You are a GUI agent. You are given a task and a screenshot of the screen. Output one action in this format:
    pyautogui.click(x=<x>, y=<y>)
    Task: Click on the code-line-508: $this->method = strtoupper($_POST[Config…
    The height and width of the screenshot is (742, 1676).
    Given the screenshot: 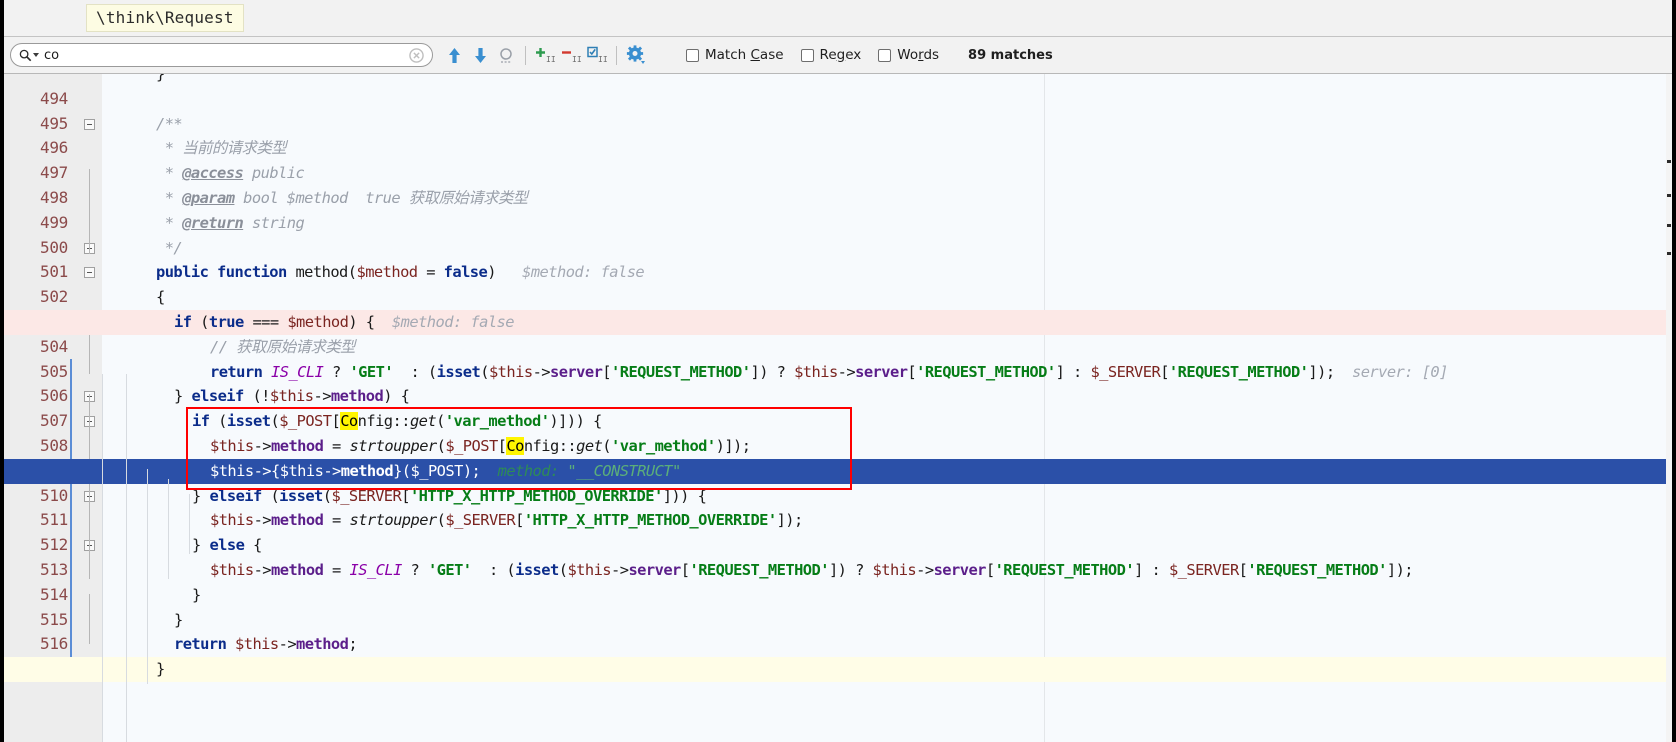 What is the action you would take?
    pyautogui.click(x=480, y=446)
    